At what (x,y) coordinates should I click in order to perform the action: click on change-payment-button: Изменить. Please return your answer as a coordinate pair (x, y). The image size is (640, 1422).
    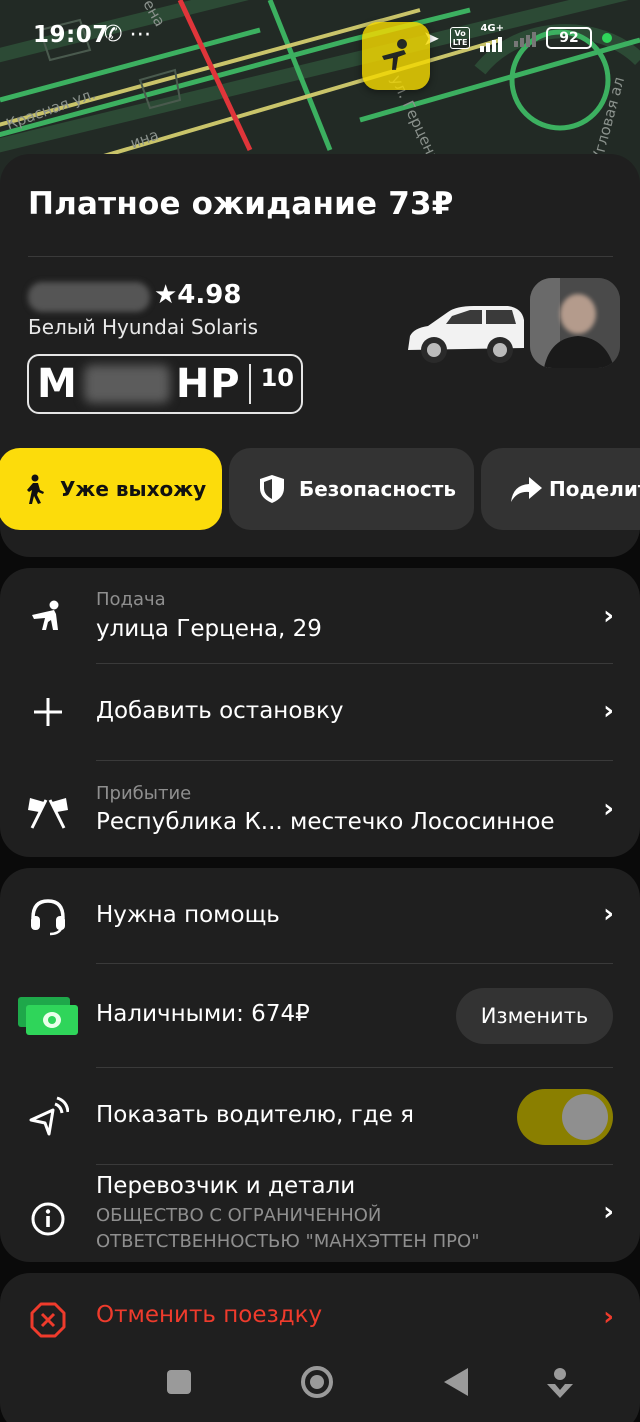
    Looking at the image, I should click on (534, 1016).